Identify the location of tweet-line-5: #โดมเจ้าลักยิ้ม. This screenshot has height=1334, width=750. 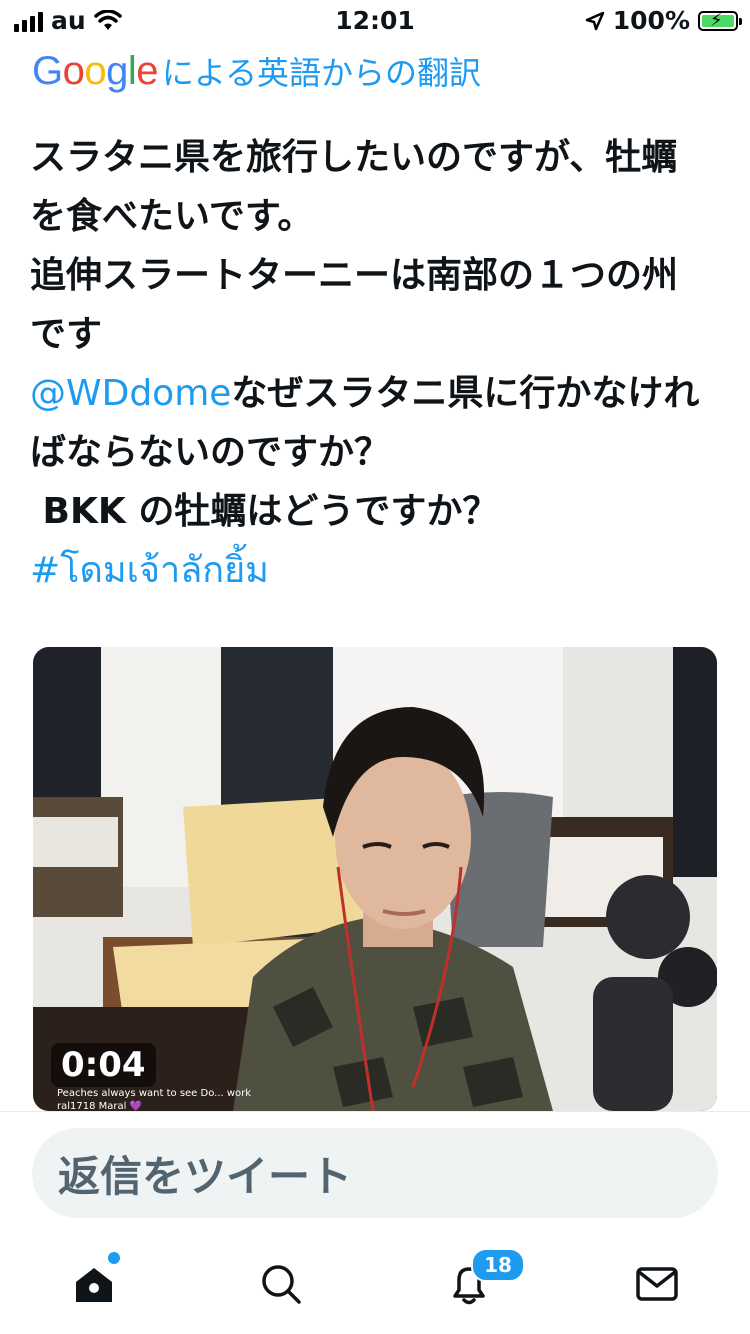
(370, 570).